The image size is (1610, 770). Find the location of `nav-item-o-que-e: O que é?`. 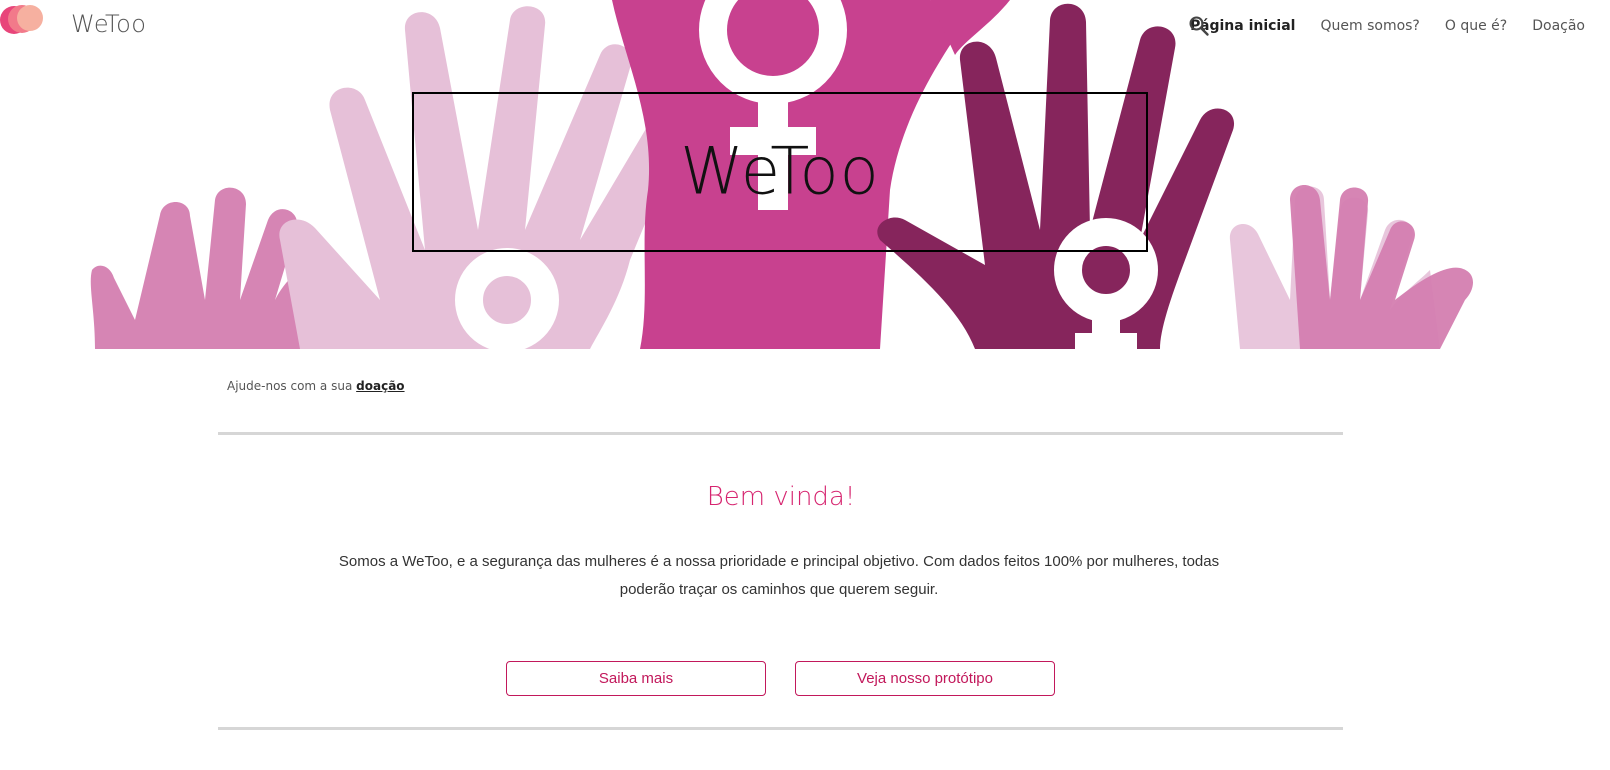

nav-item-o-que-e: O que é? is located at coordinates (1476, 26).